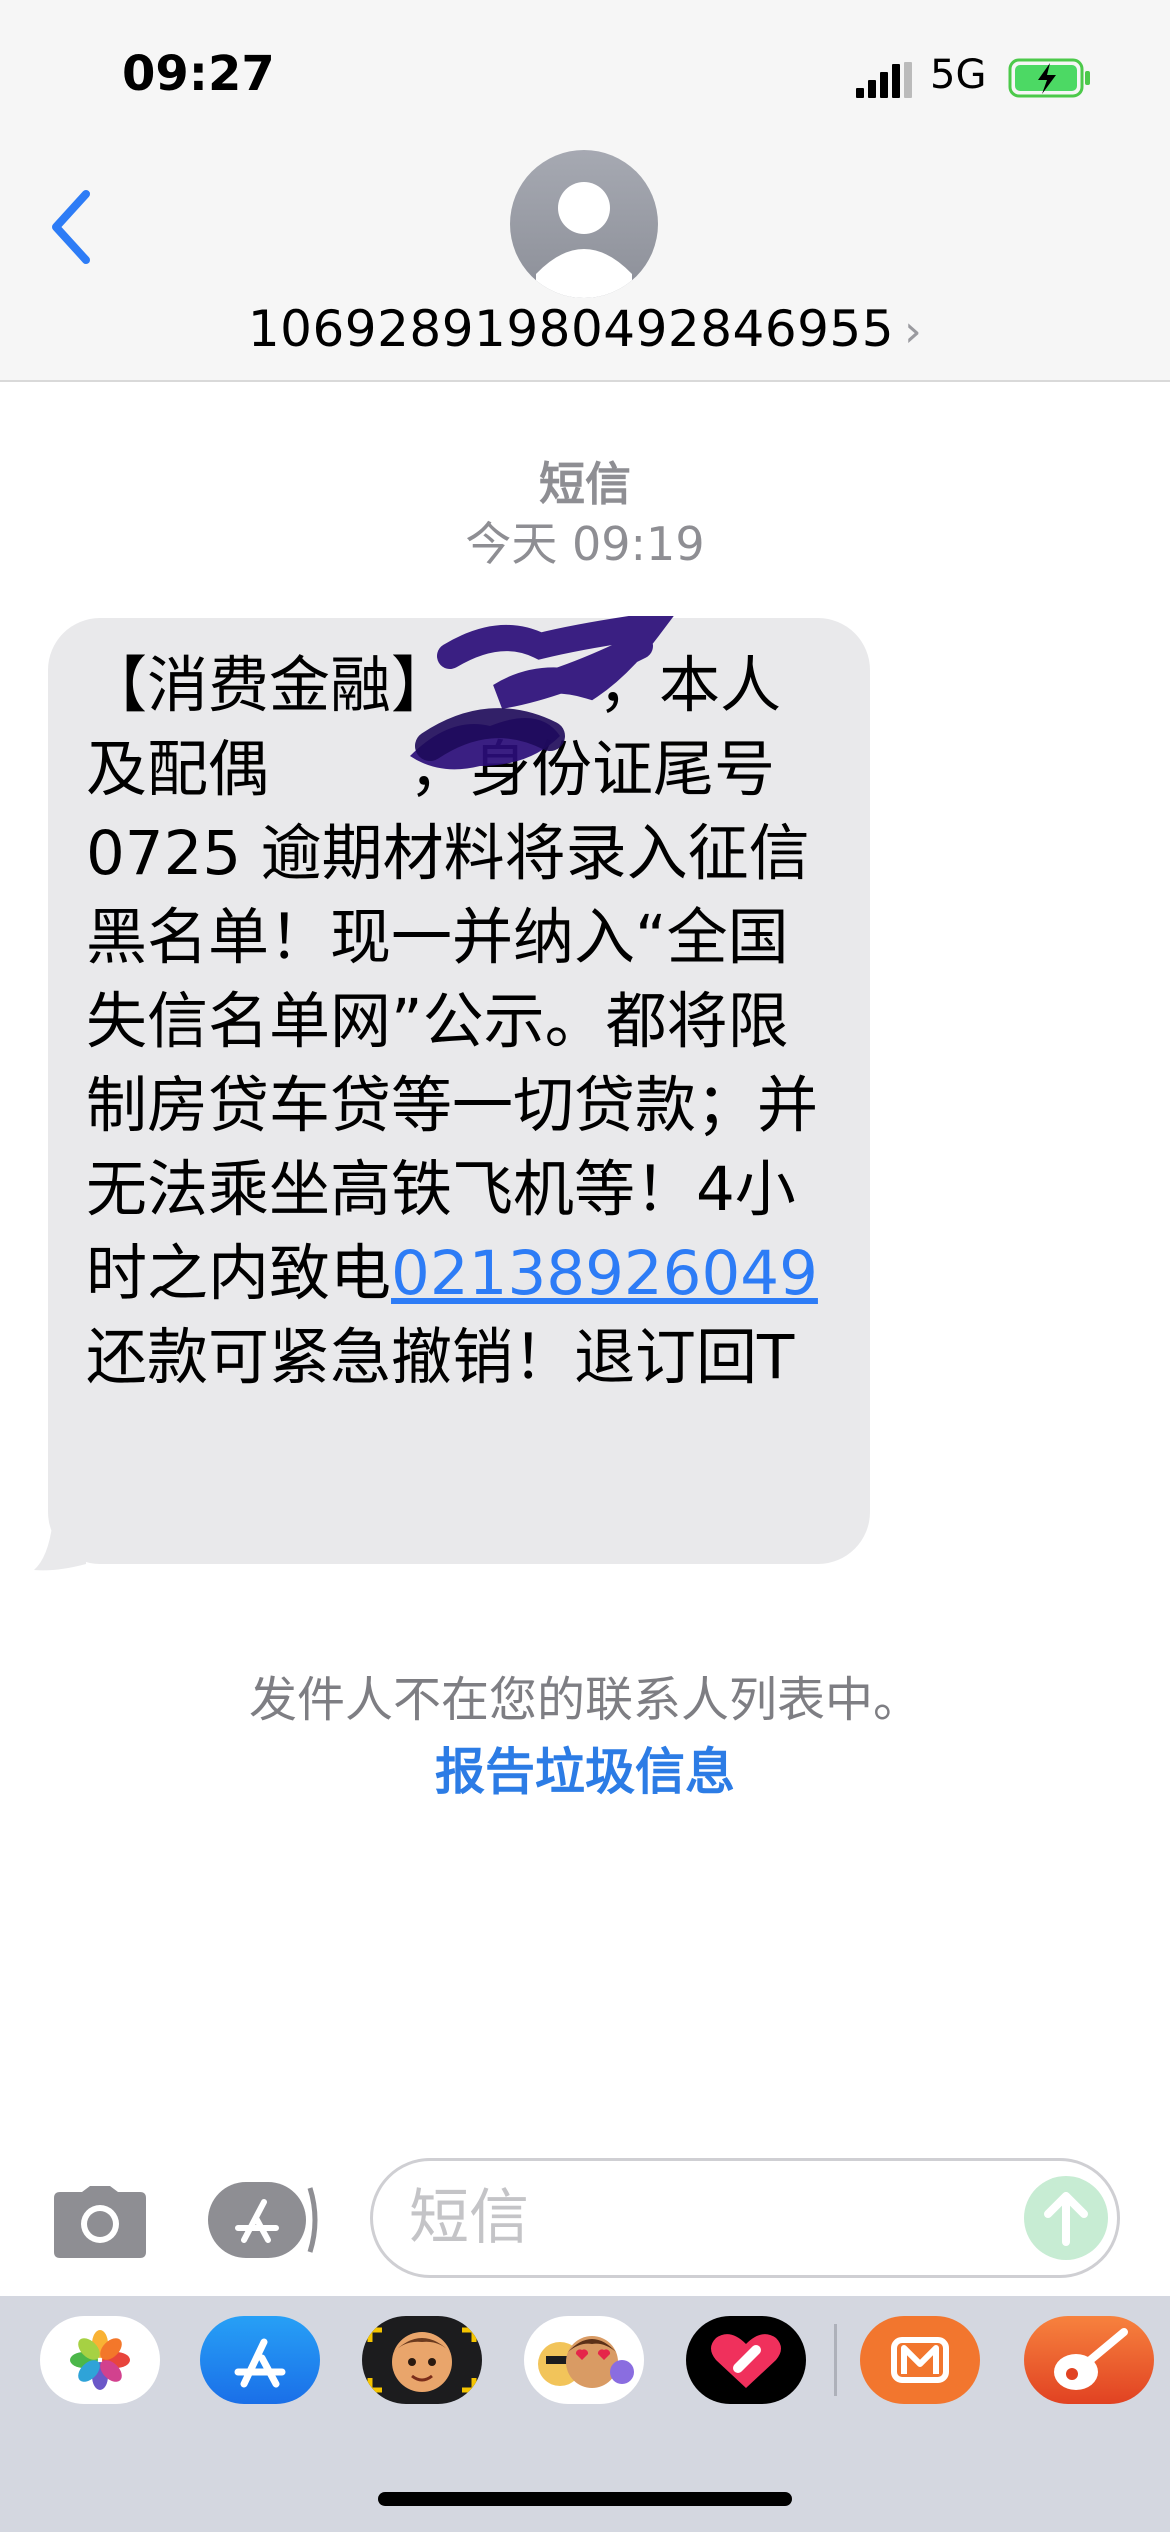  What do you see at coordinates (746, 2360) in the screenshot?
I see `digital-touch-app-icon` at bounding box center [746, 2360].